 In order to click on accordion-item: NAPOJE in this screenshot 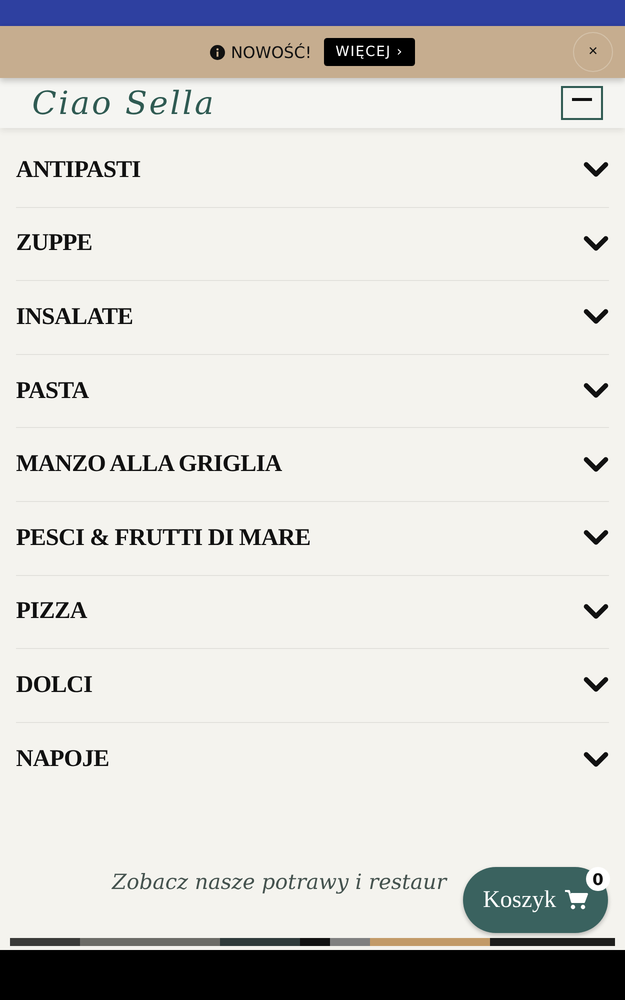, I will do `click(312, 759)`.